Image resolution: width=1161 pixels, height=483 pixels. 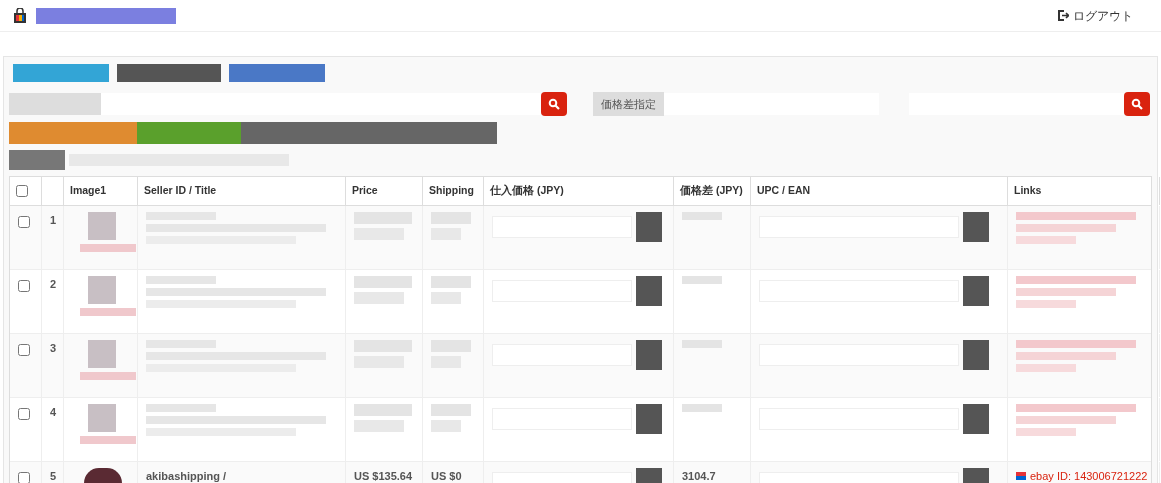 What do you see at coordinates (699, 476) in the screenshot?
I see `price-diff-text: 3104.7` at bounding box center [699, 476].